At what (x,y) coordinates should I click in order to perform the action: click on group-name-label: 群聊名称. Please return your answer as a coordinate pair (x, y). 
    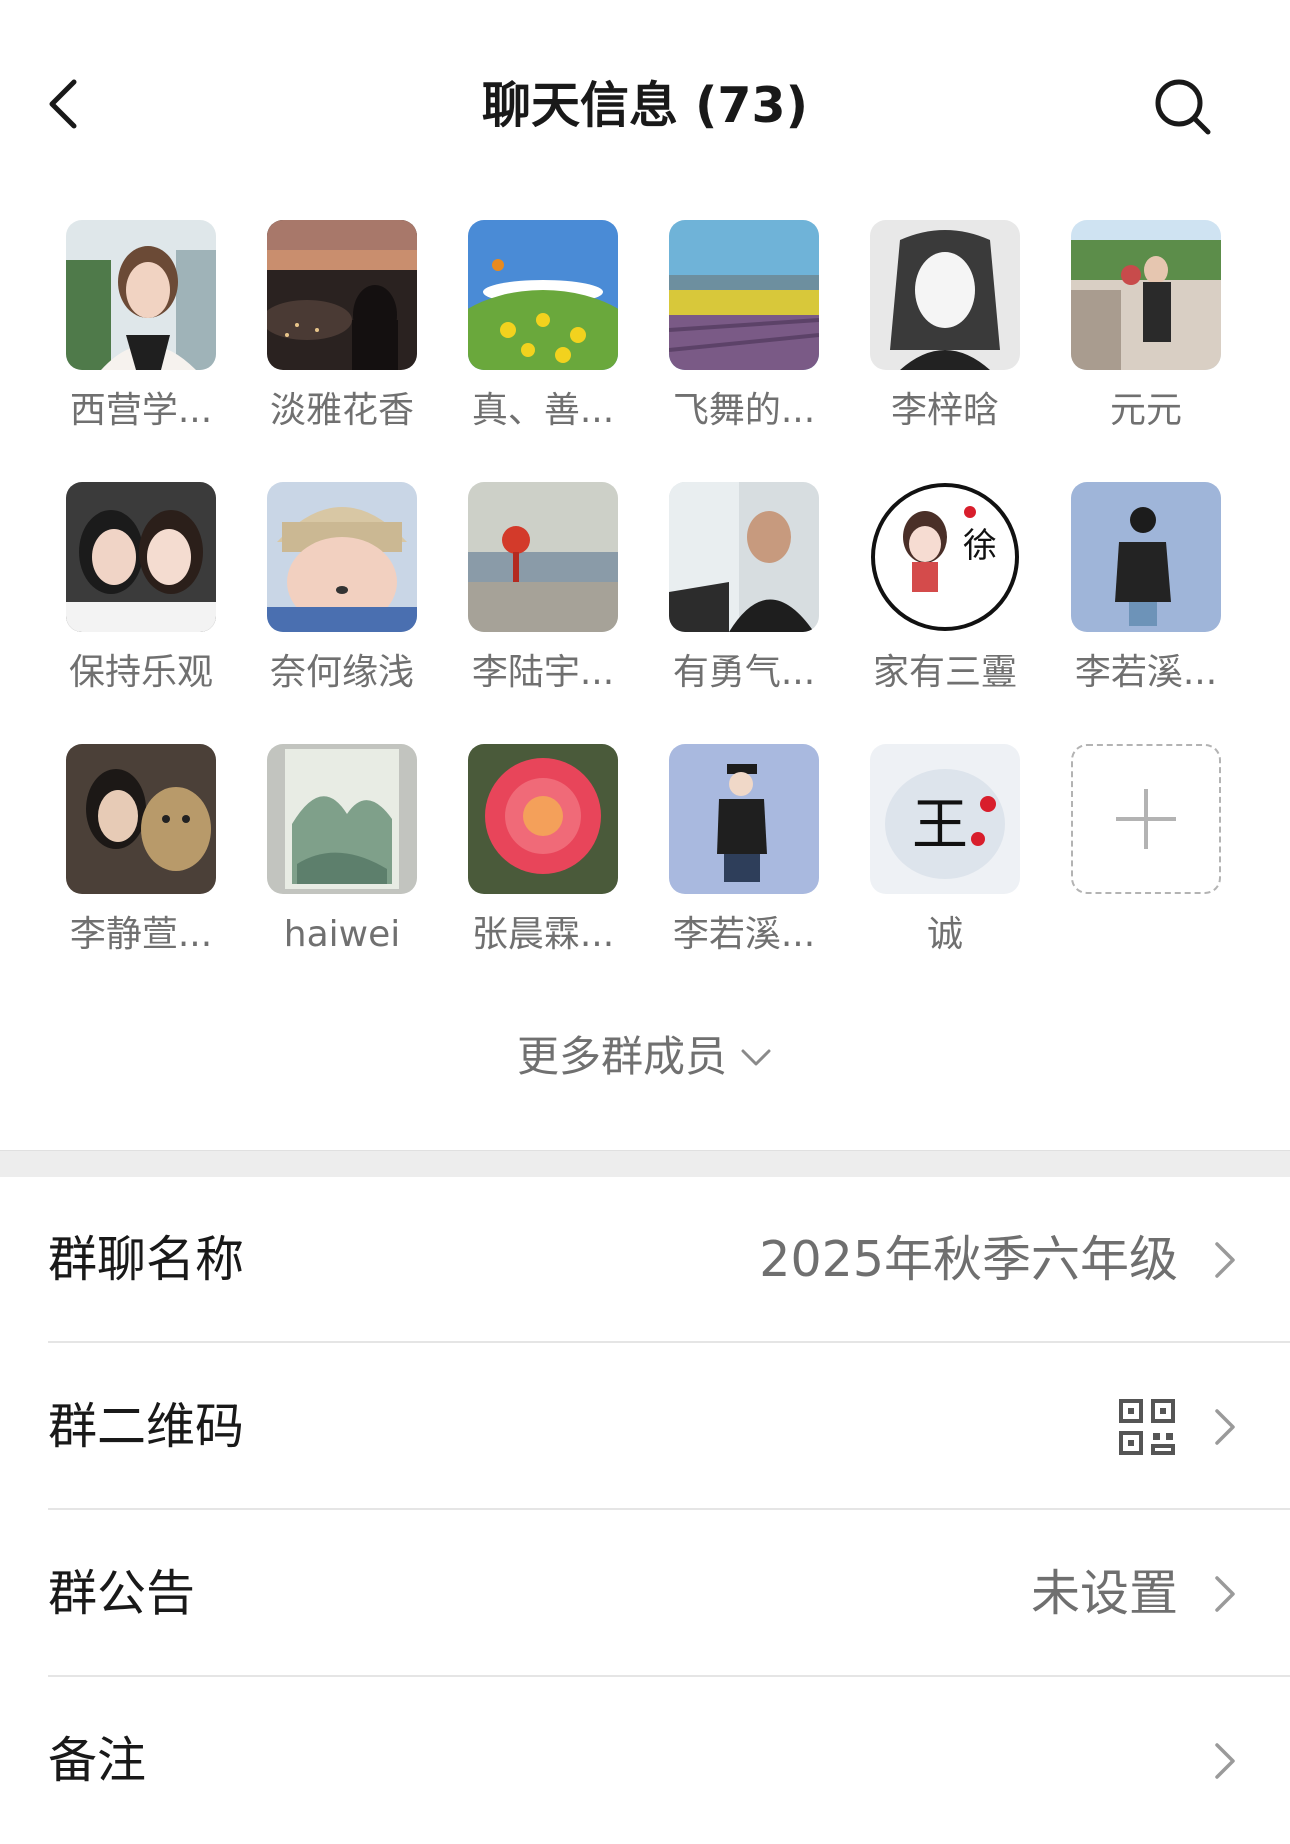
    Looking at the image, I should click on (146, 1259).